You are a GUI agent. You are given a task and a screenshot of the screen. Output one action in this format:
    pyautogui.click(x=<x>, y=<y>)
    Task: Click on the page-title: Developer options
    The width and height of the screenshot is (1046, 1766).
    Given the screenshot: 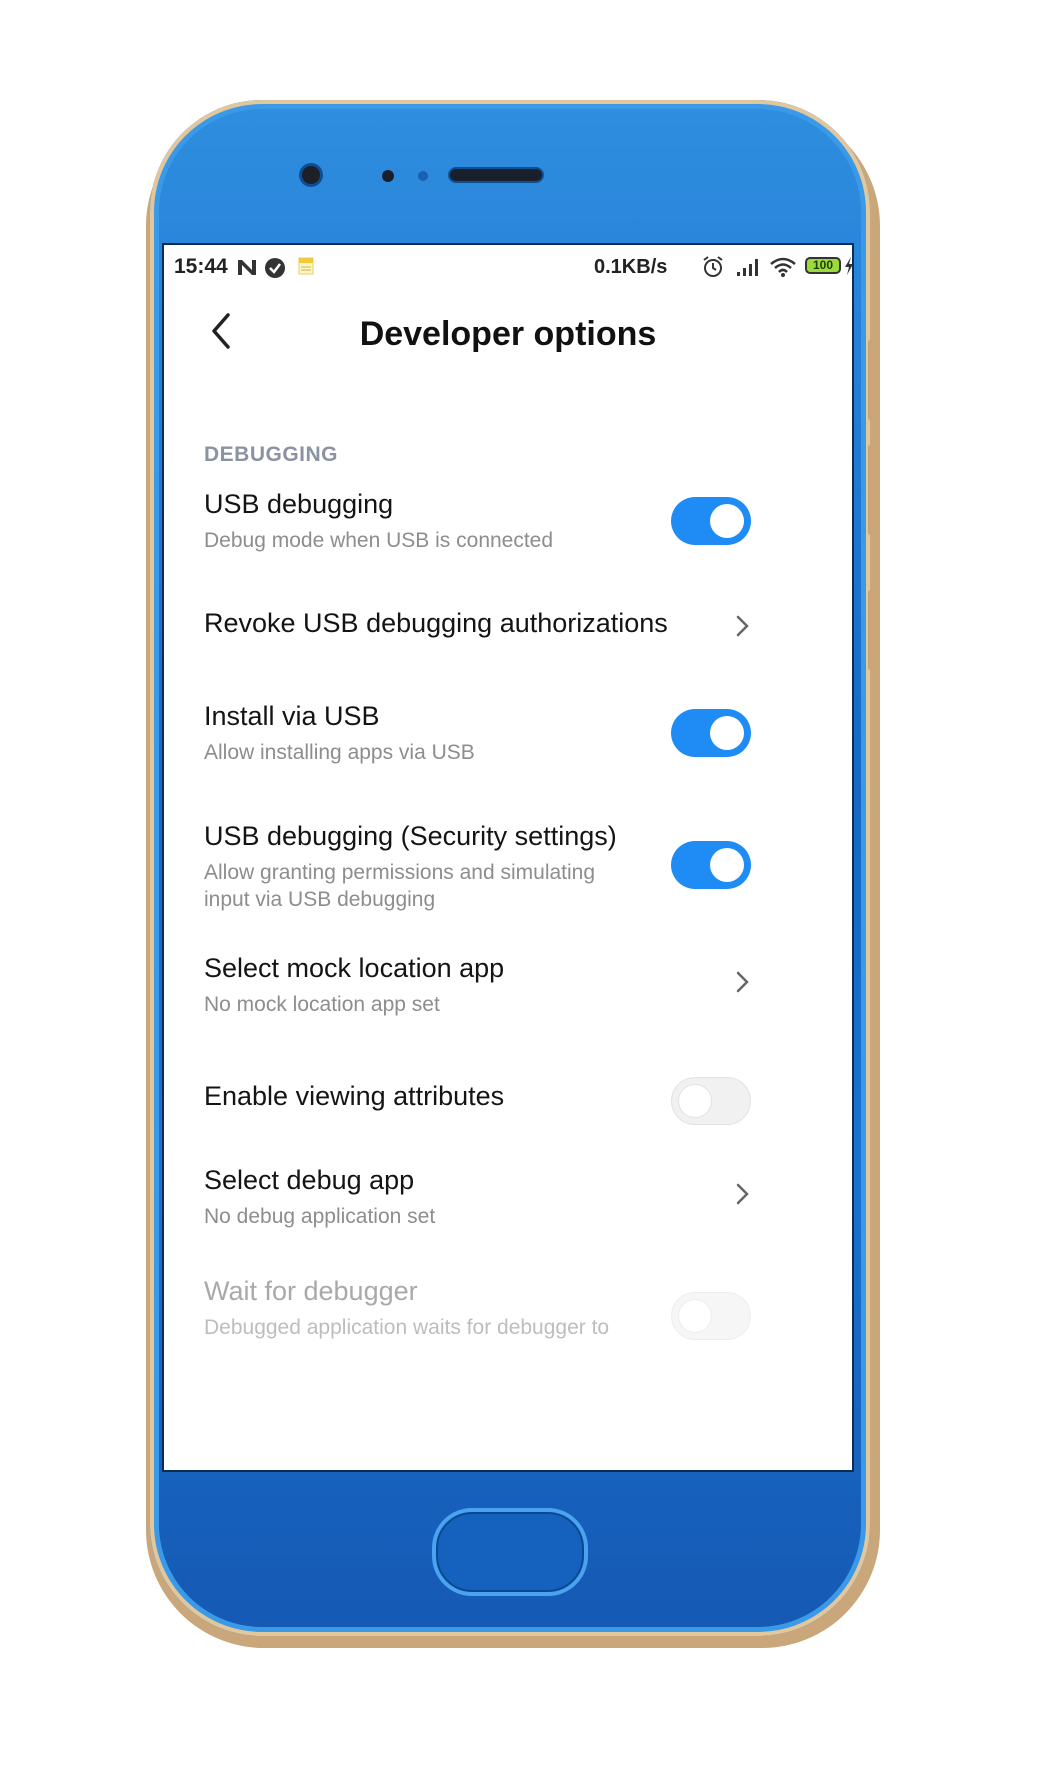 What is the action you would take?
    pyautogui.click(x=508, y=334)
    